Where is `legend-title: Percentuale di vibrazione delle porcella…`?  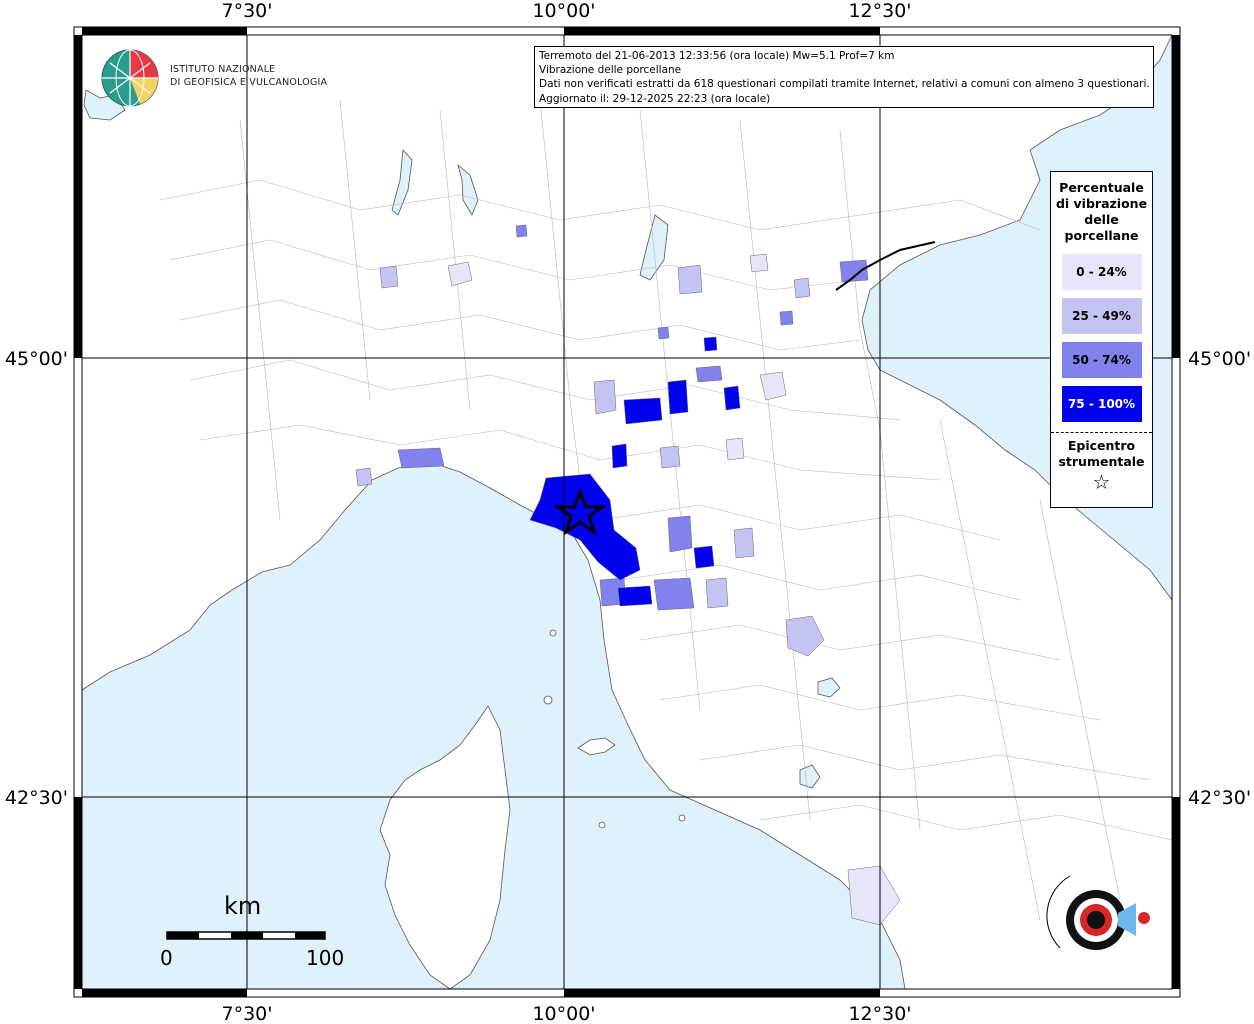
legend-title: Percentuale di vibrazione delle porcella… is located at coordinates (1101, 212).